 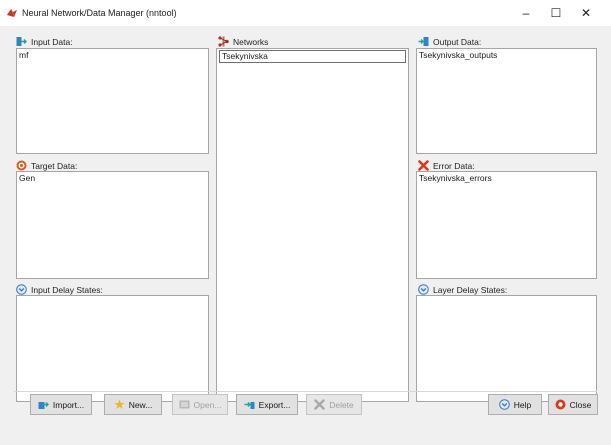 I want to click on layer-delay-states-list, so click(x=506, y=348).